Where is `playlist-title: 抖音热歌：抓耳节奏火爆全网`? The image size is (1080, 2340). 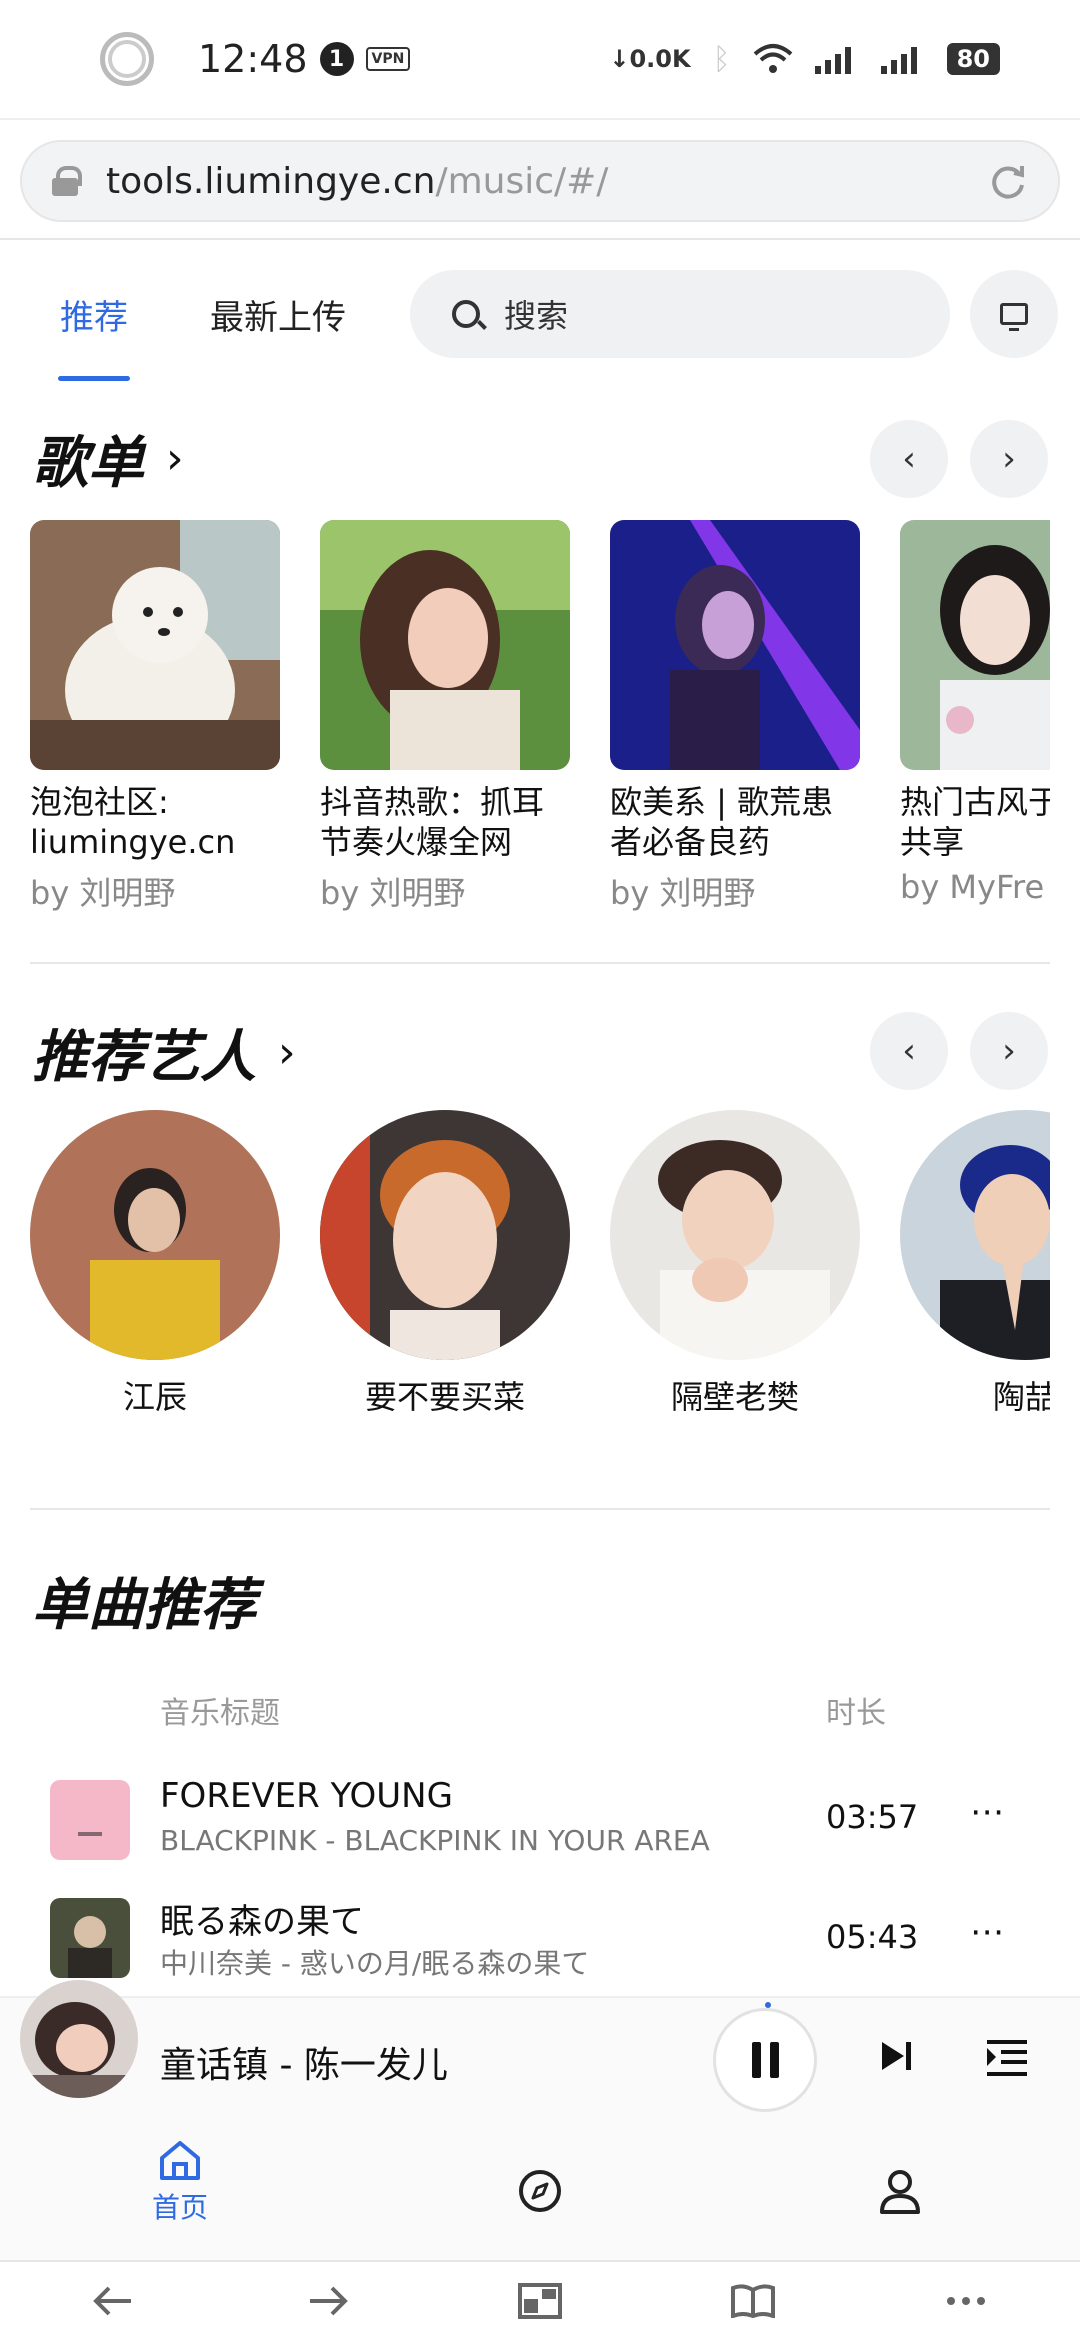 playlist-title: 抖音热歌：抓耳节奏火爆全网 is located at coordinates (432, 822).